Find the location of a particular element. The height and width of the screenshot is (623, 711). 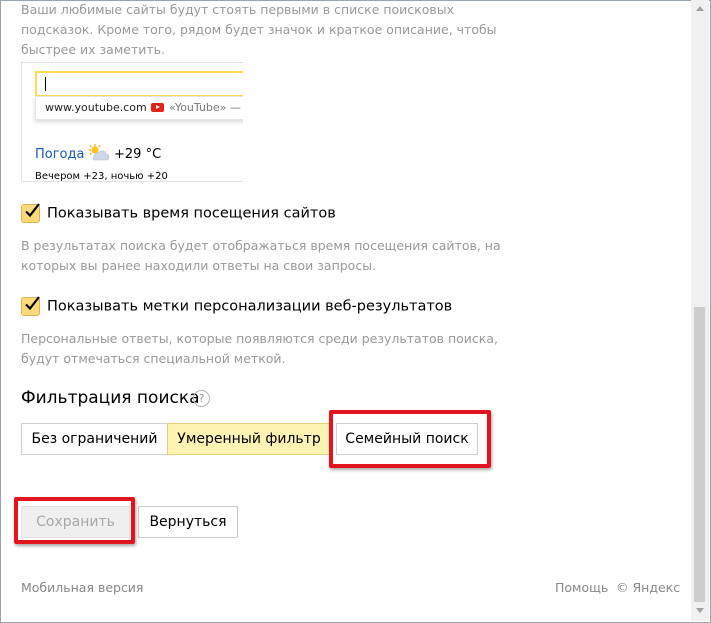

filter-no-restrictions: Без ограничений is located at coordinates (94, 439).